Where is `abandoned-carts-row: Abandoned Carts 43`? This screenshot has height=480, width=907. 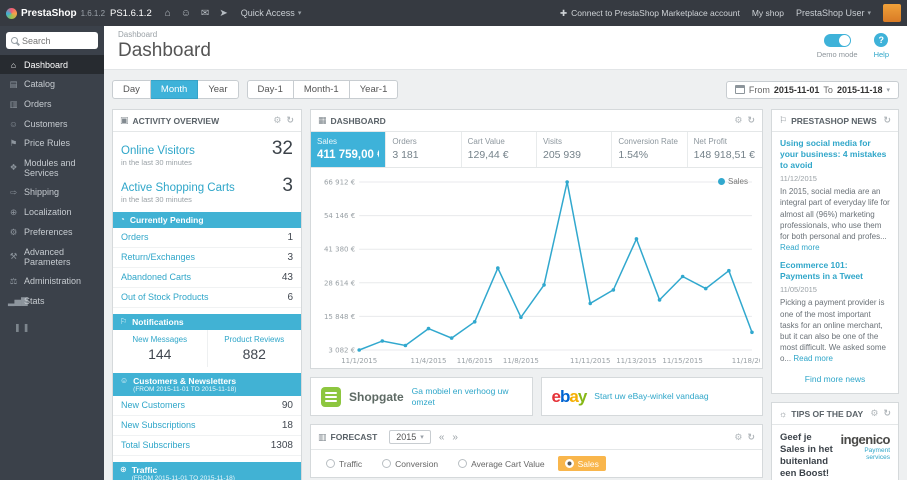 abandoned-carts-row: Abandoned Carts 43 is located at coordinates (207, 278).